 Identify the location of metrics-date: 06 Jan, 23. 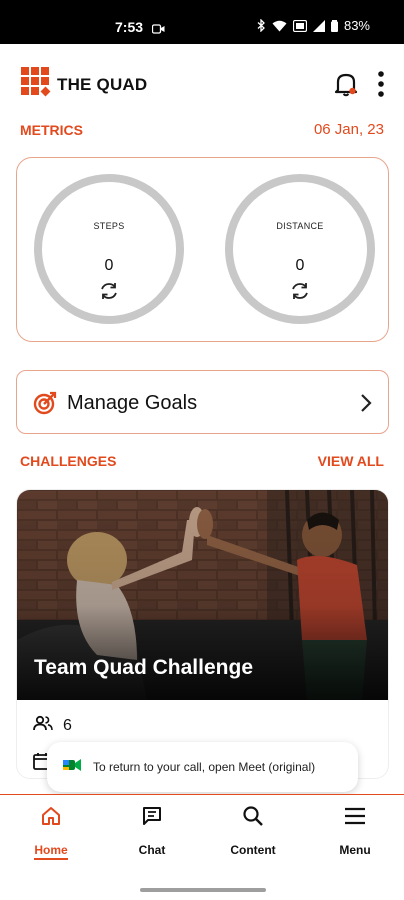
(349, 129).